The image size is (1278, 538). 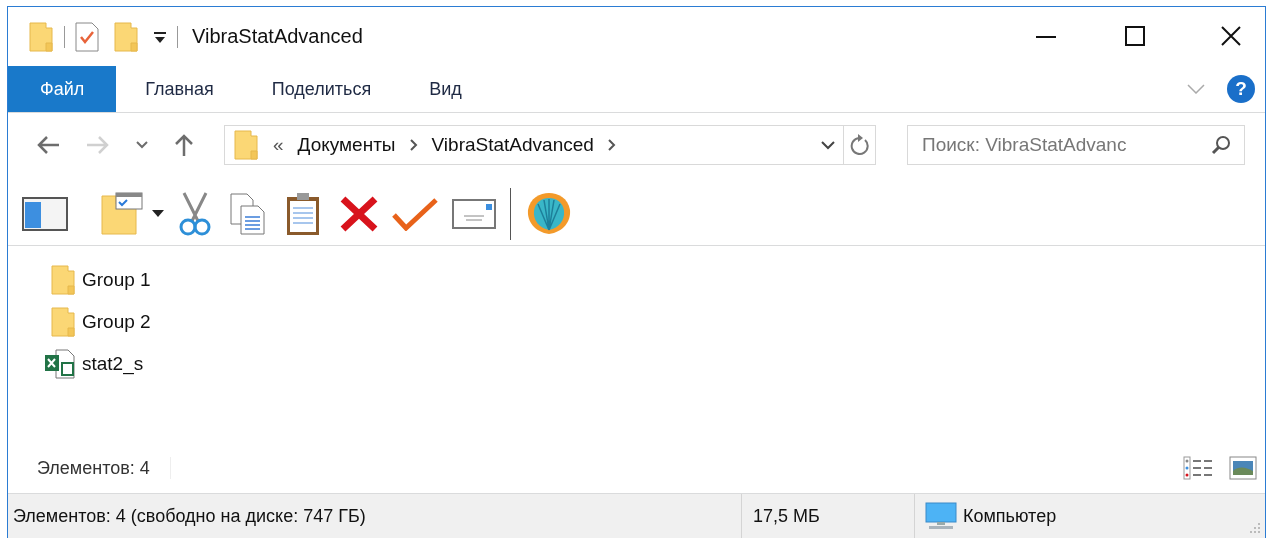 I want to click on details-view-icon, so click(x=1199, y=468).